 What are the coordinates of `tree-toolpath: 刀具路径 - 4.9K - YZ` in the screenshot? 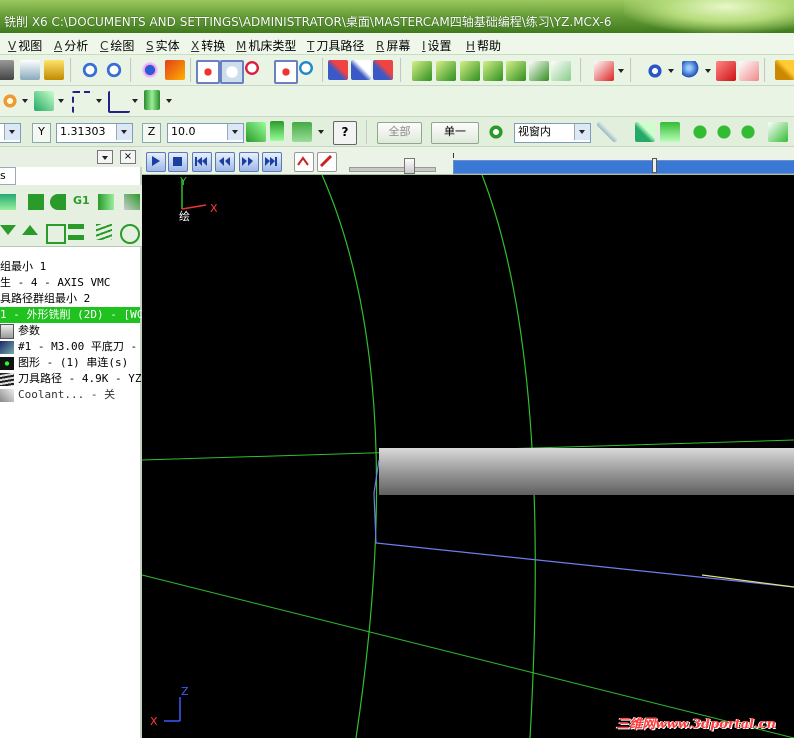 It's located at (70, 379).